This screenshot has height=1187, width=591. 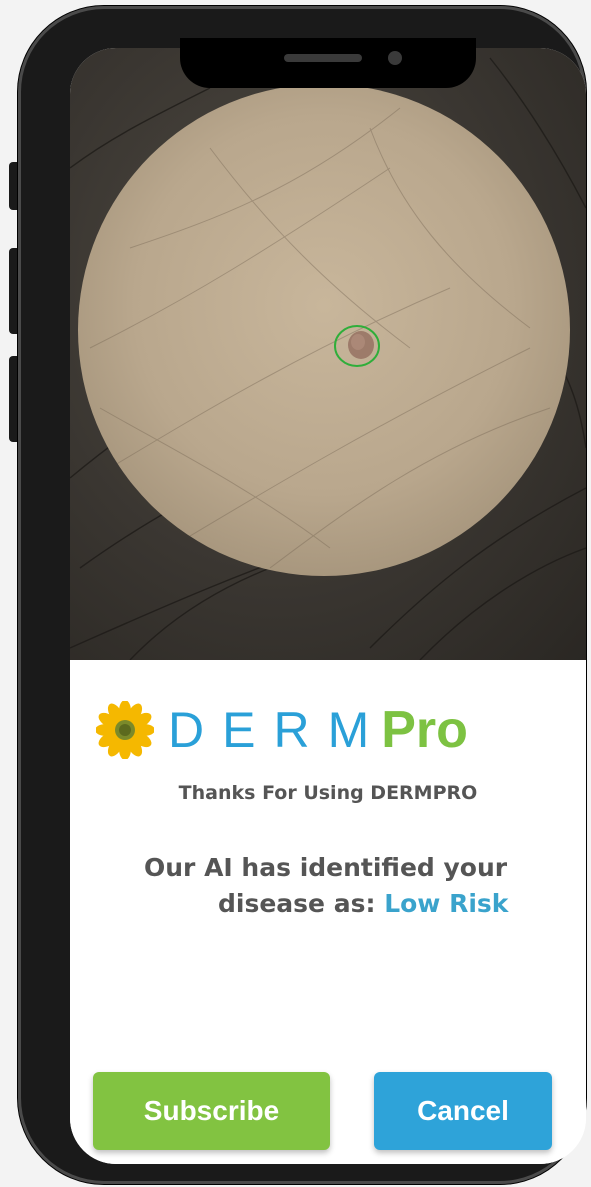 I want to click on result-line-2: disease as: Low Risk, so click(x=344, y=904).